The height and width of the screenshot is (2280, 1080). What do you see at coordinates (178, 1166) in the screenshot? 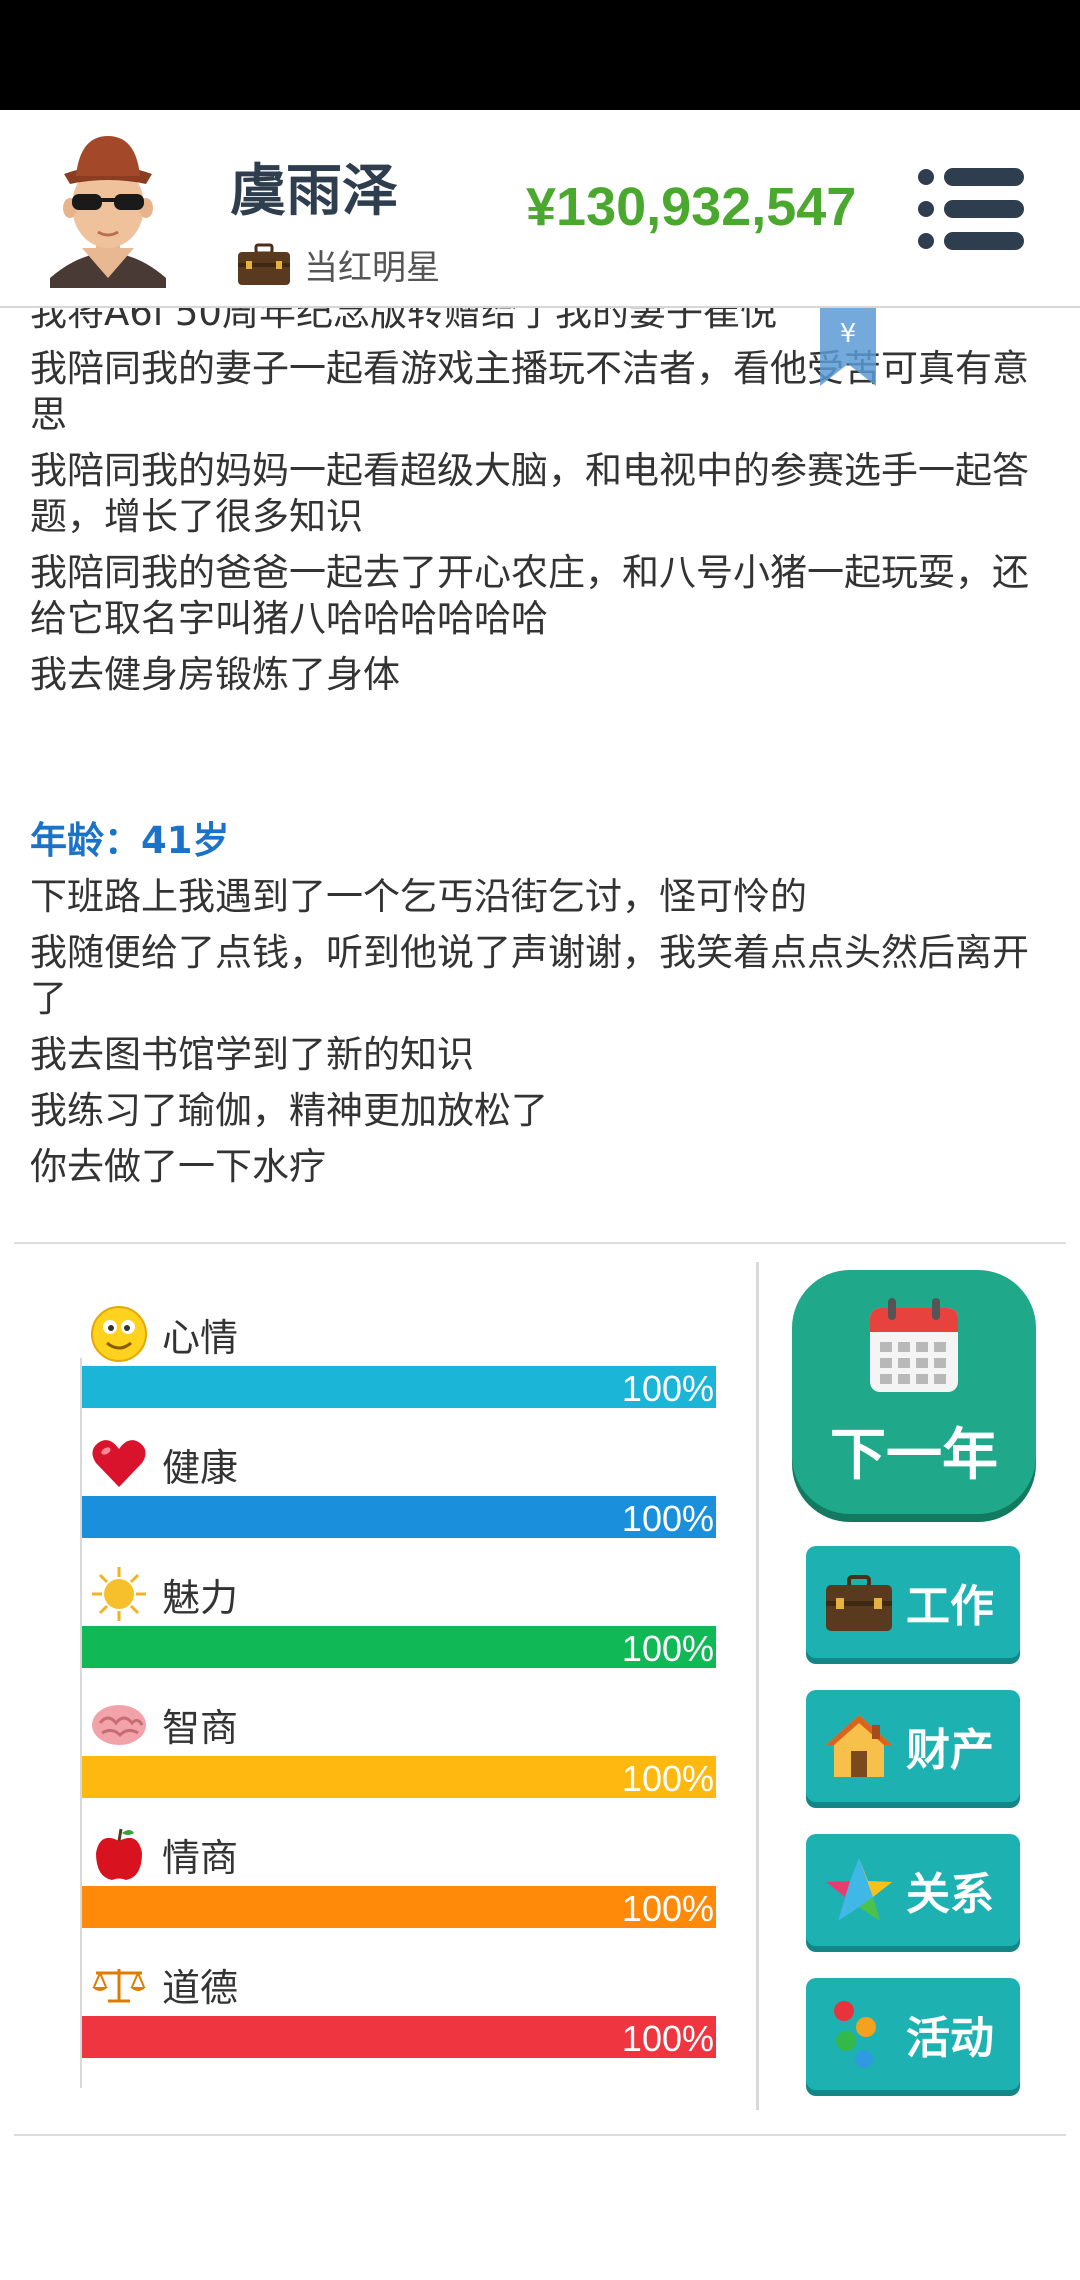
I see `log-line: 你去做了一下水疗` at bounding box center [178, 1166].